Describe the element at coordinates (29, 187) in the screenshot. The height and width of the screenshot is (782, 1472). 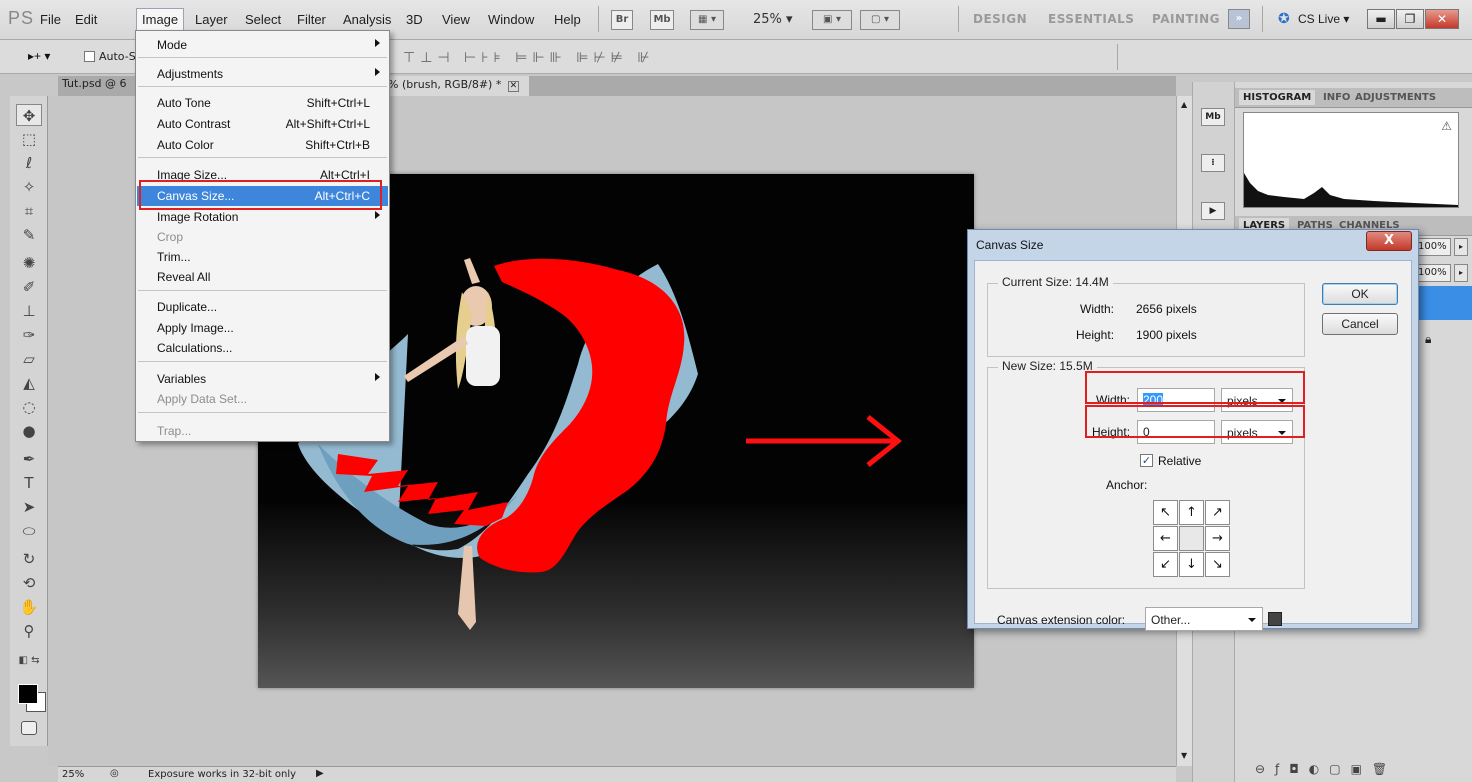
I see `quick-selection-tool-icon: ✧` at that location.